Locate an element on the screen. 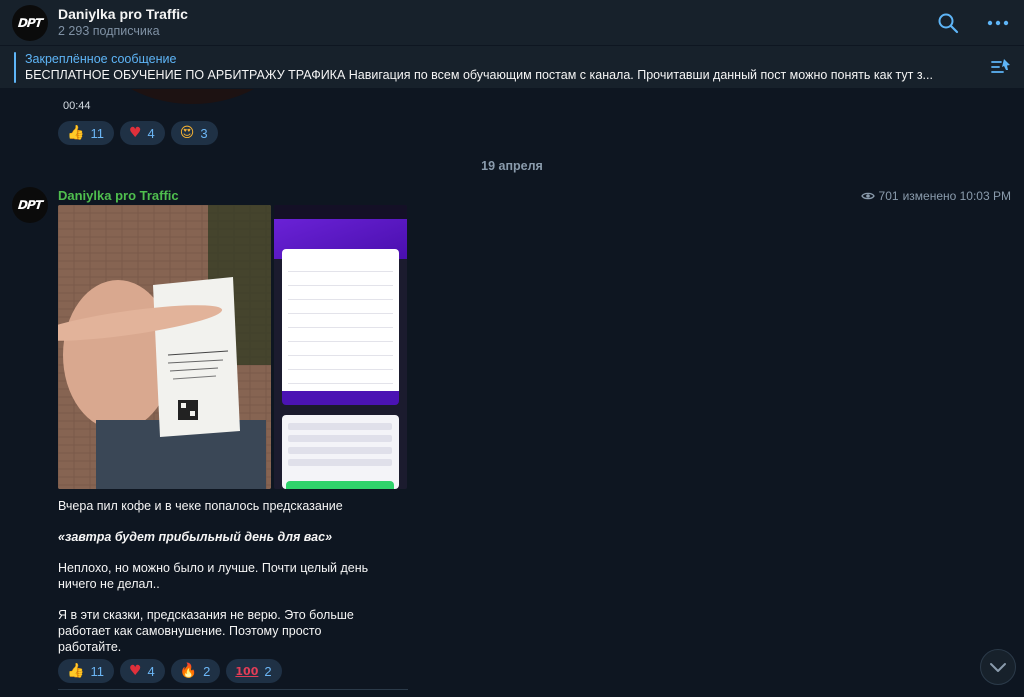 The image size is (1024, 697). edited-time: изменено 10:03 PM is located at coordinates (956, 196).